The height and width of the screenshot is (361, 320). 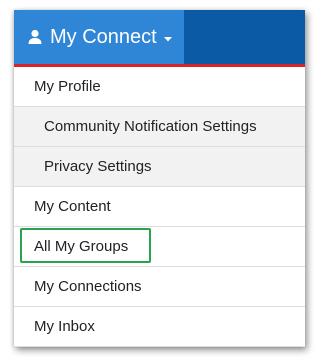 What do you see at coordinates (88, 286) in the screenshot?
I see `menu-item-label: My Connections` at bounding box center [88, 286].